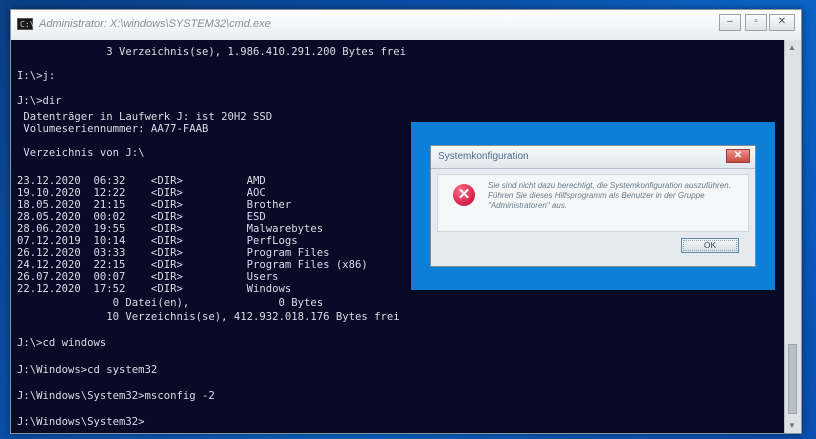 This screenshot has width=816, height=439. Describe the element at coordinates (141, 193) in the screenshot. I see `directory-entry: 19.10.2020 12:22 <DIR> AOC` at that location.